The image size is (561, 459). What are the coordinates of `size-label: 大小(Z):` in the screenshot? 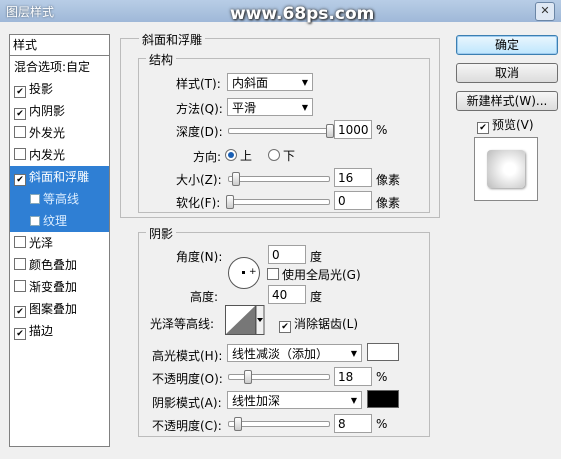 It's located at (199, 180).